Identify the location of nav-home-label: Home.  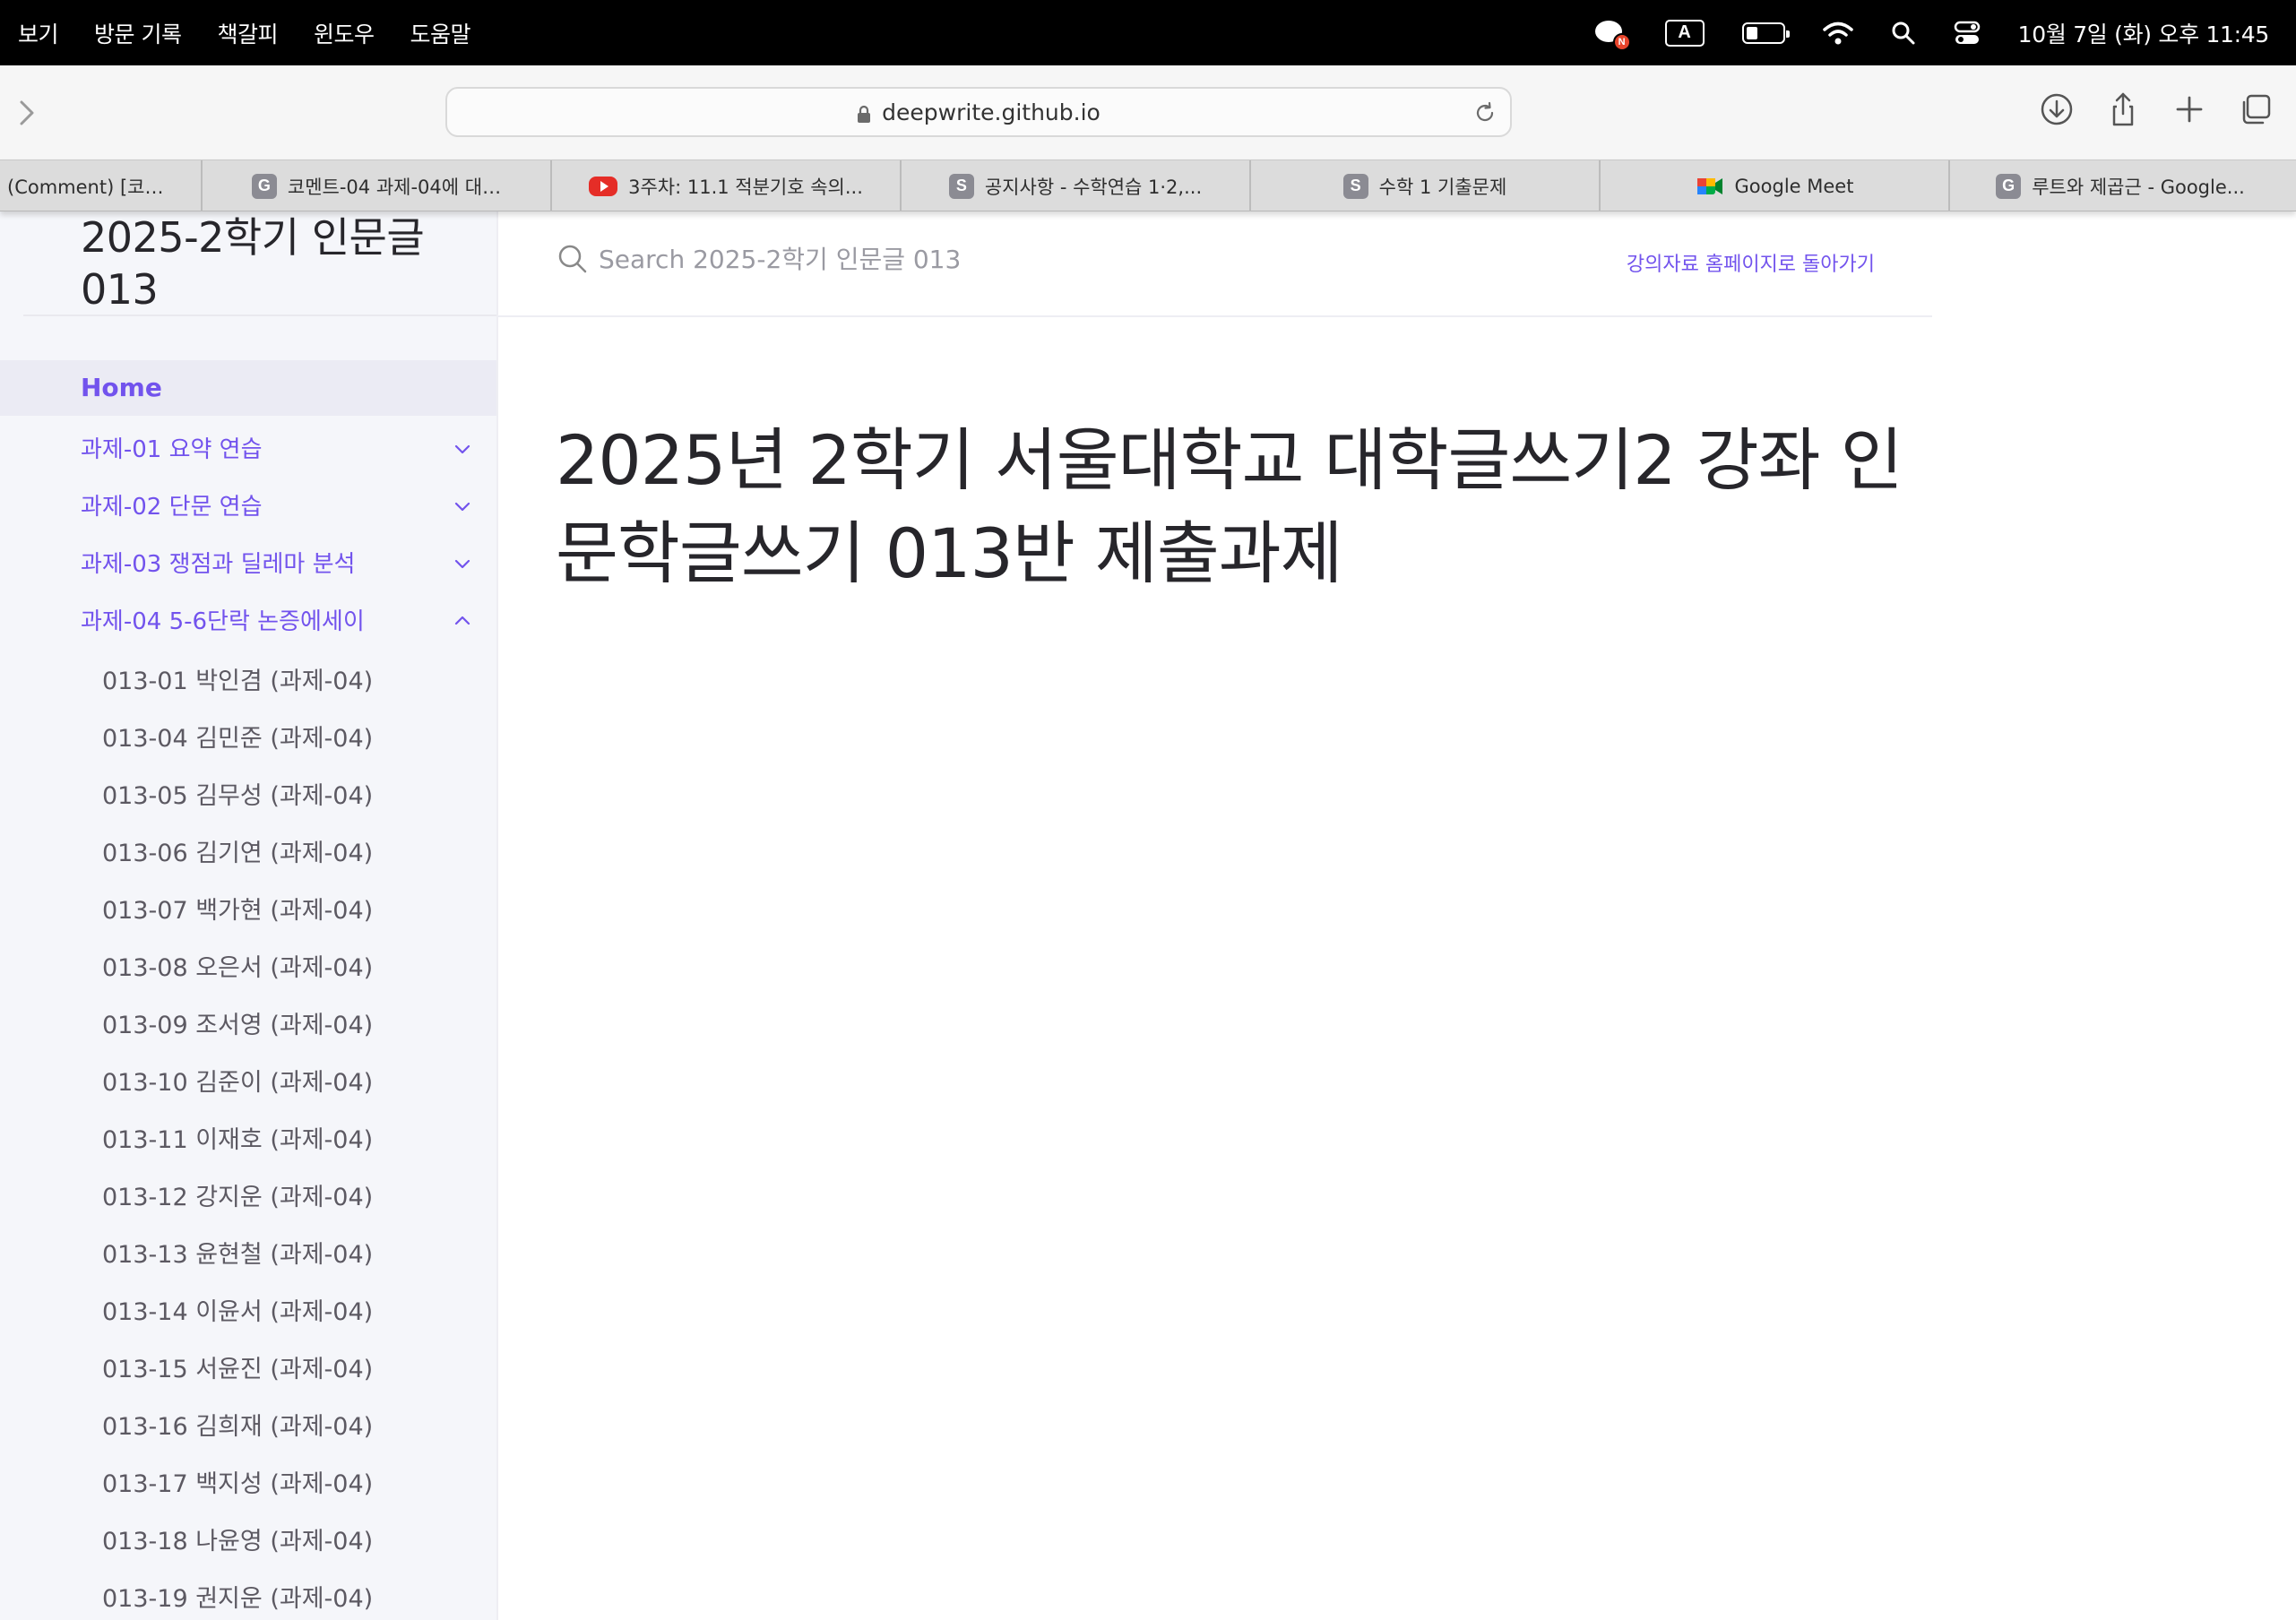
(122, 387).